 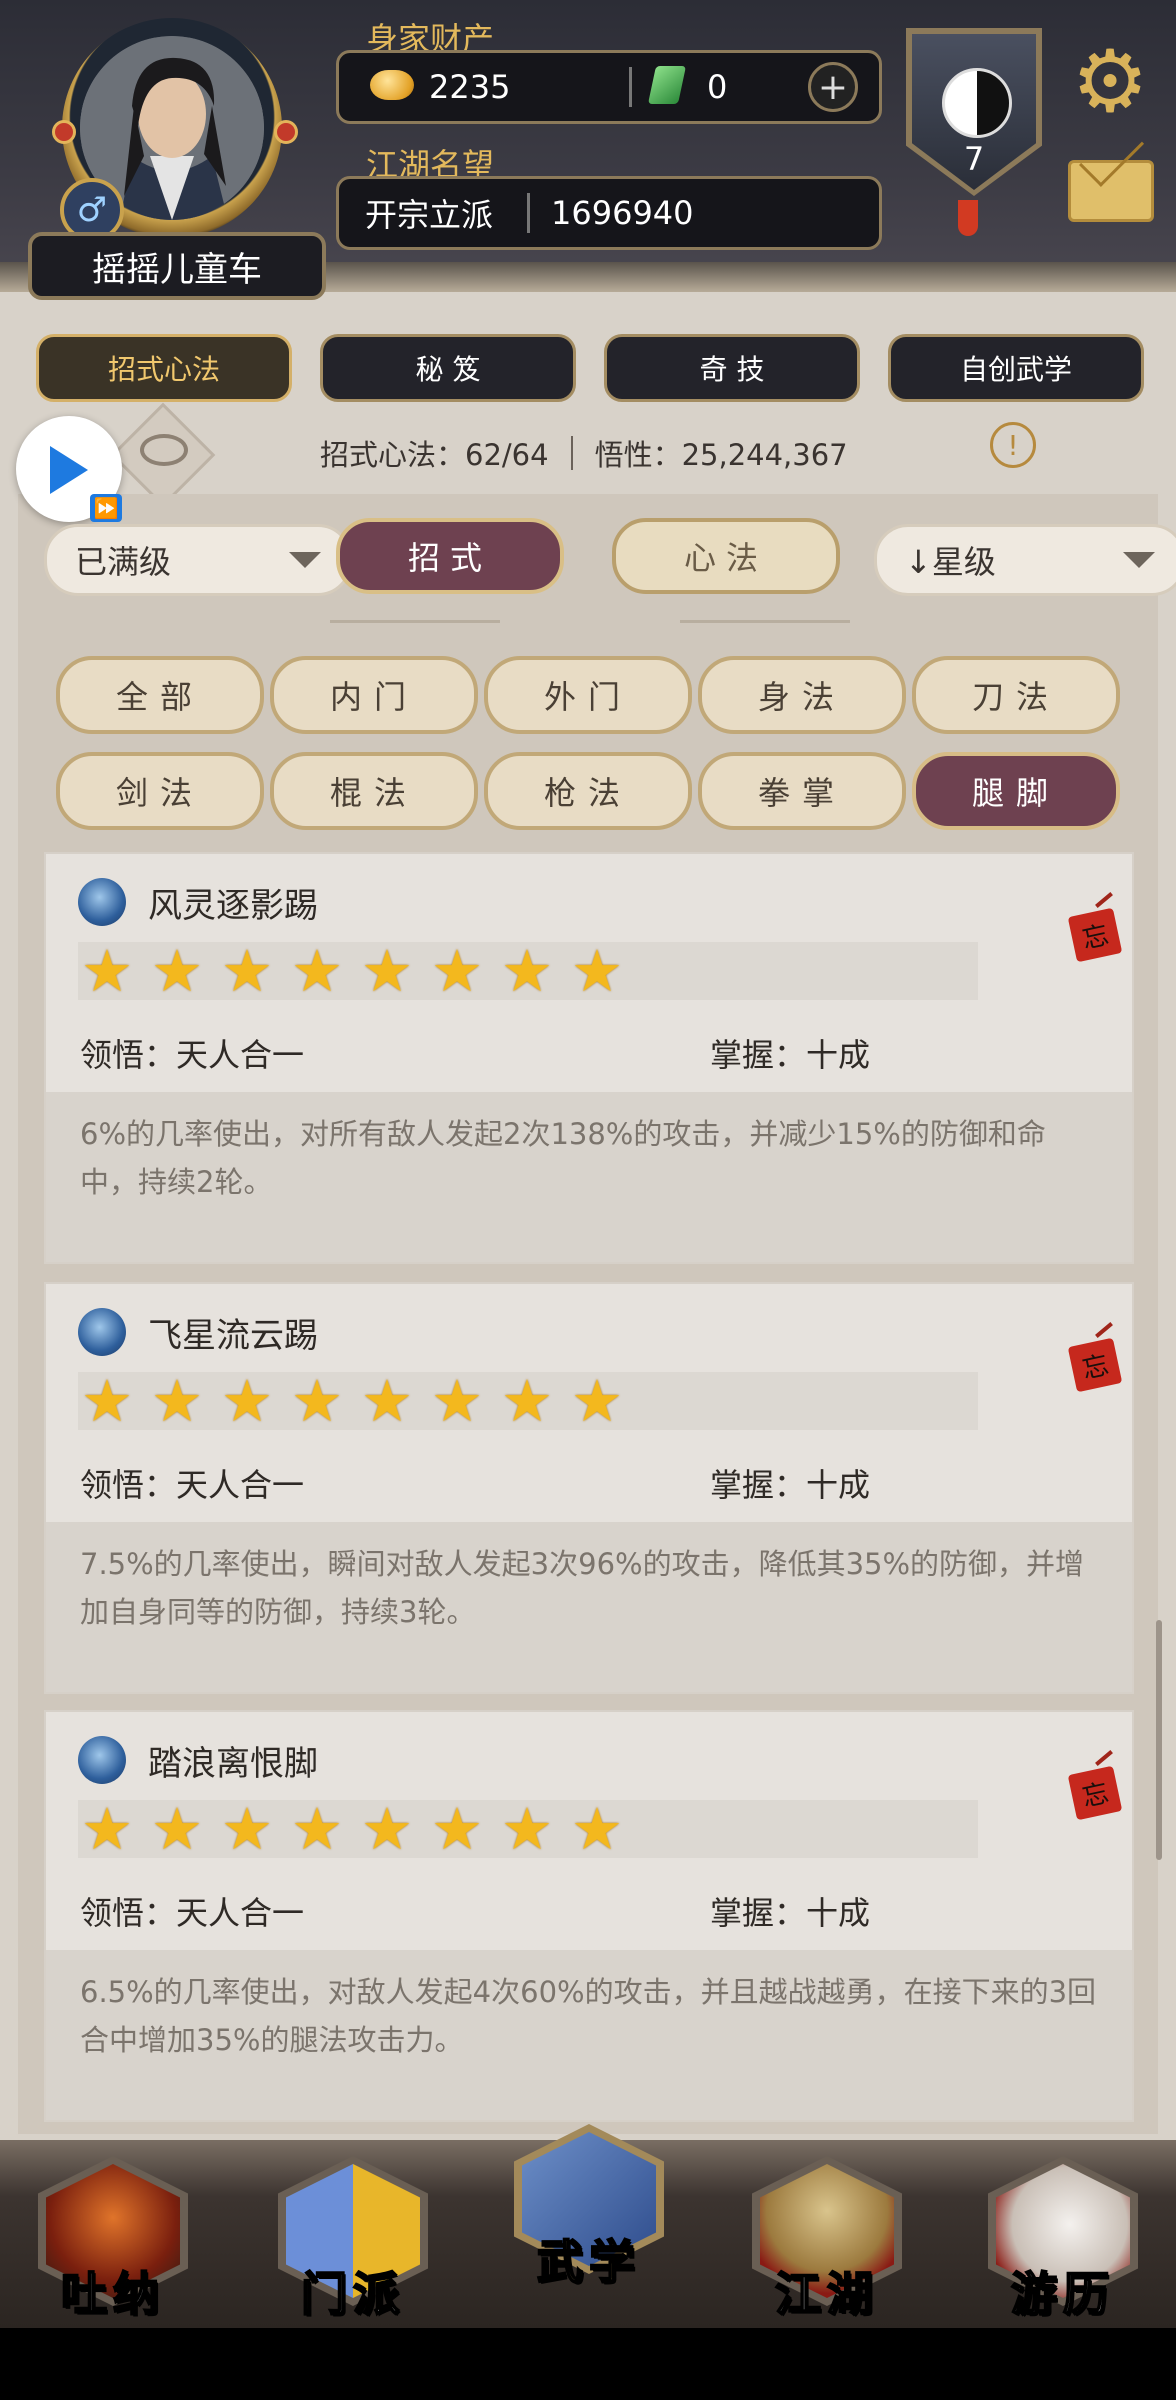 I want to click on scrollbar, so click(x=1159, y=1740).